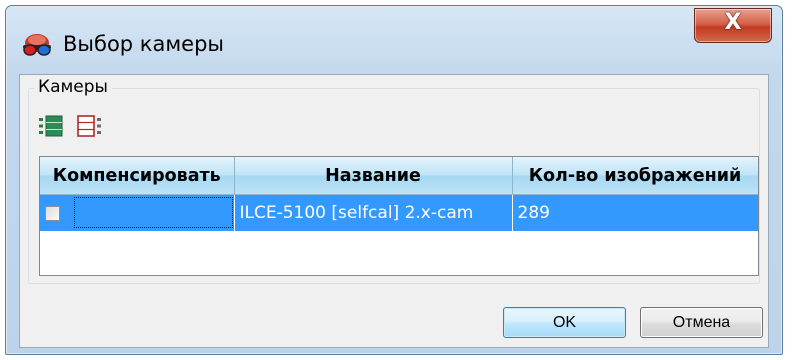 Image resolution: width=793 pixels, height=360 pixels. Describe the element at coordinates (144, 44) in the screenshot. I see `window-title: Выбор камеры` at that location.